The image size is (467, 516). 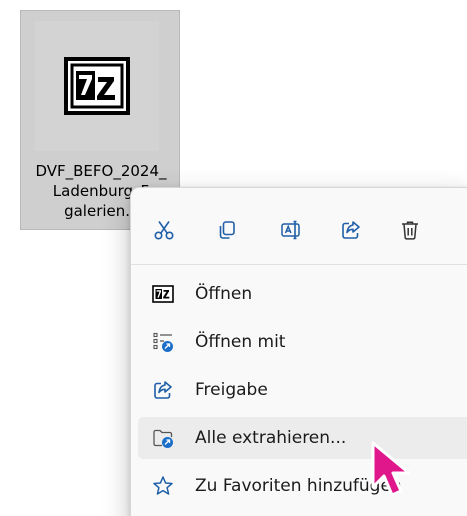 I want to click on delete-button, so click(x=410, y=230).